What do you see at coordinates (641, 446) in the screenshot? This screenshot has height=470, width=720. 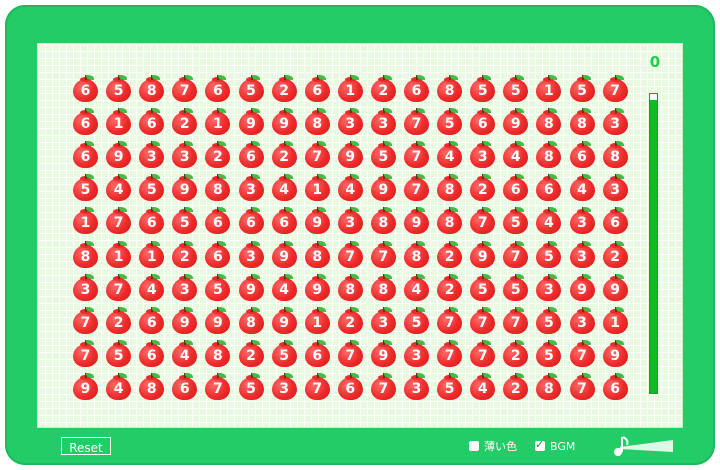 I see `volume-slider` at bounding box center [641, 446].